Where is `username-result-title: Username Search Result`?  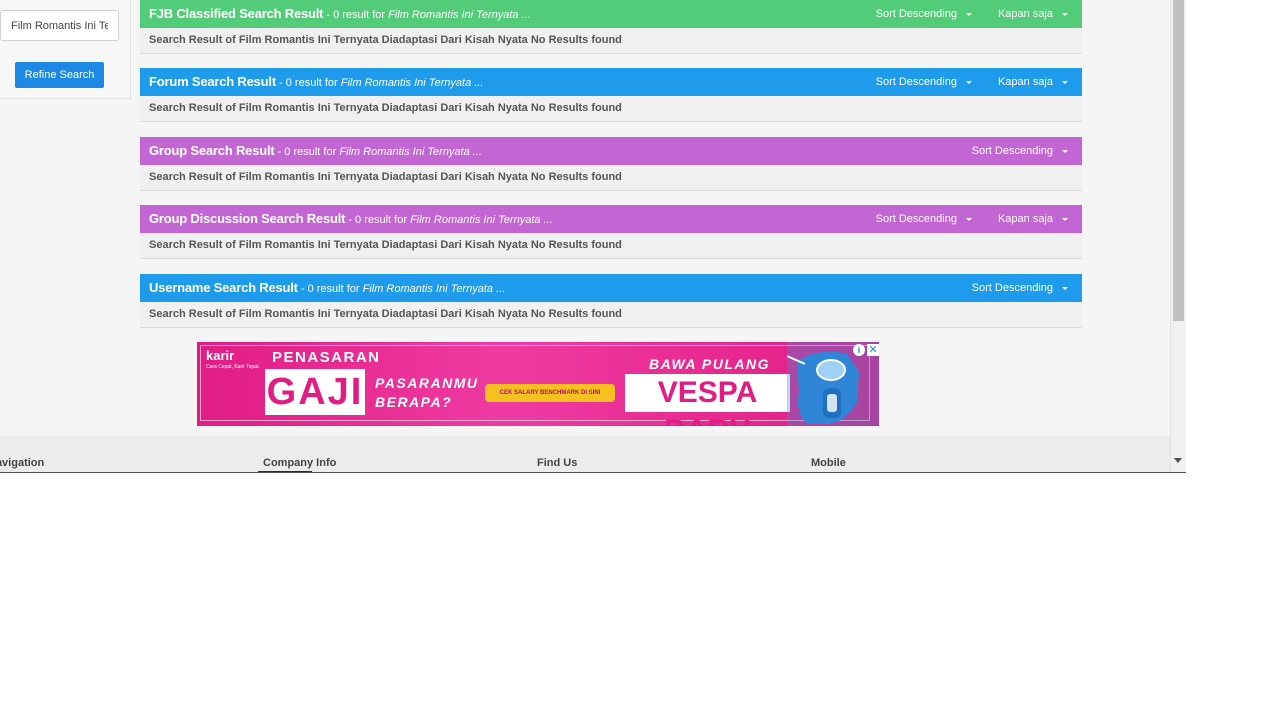 username-result-title: Username Search Result is located at coordinates (223, 287).